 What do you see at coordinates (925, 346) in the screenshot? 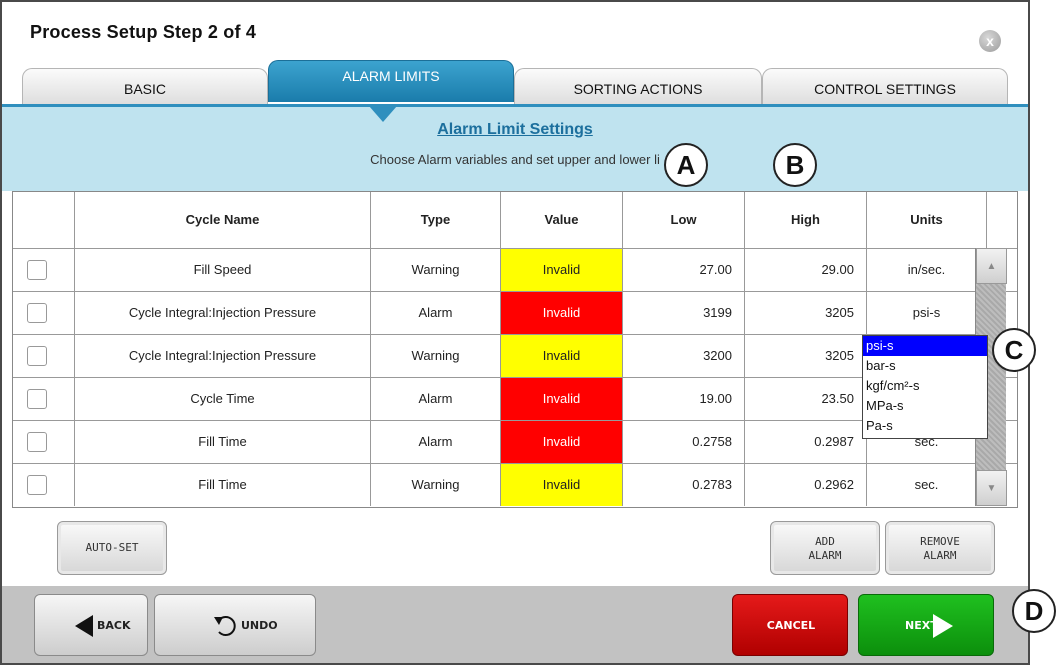
I see `units-option-psi-s: psi-s` at bounding box center [925, 346].